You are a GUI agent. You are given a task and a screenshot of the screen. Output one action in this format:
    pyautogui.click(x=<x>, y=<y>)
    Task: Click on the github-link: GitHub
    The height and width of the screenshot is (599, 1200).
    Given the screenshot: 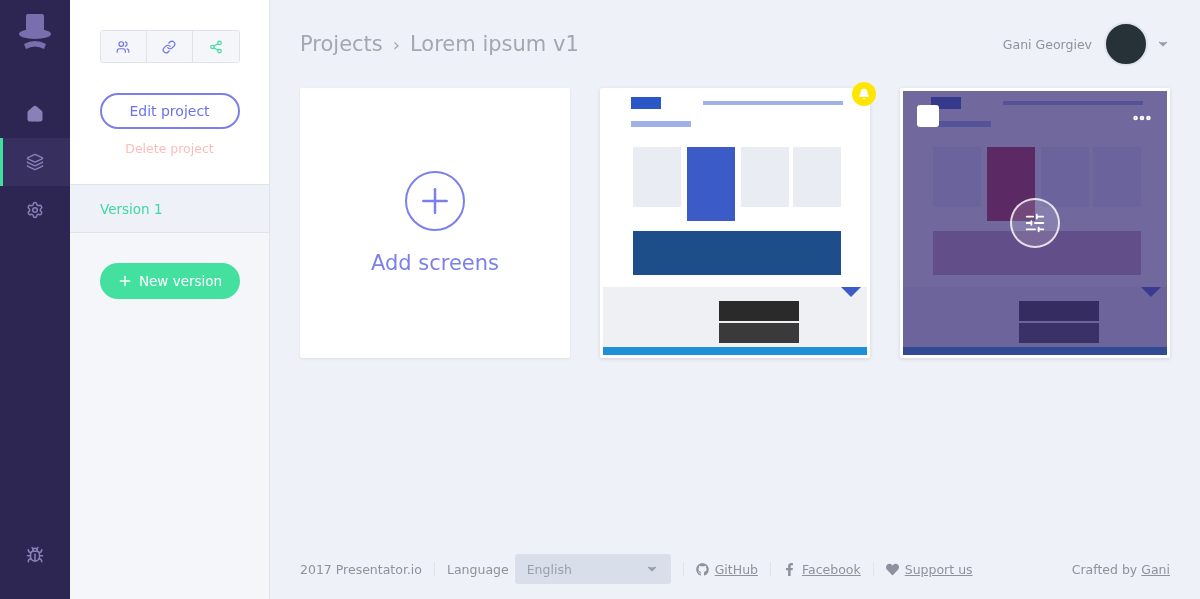 What is the action you would take?
    pyautogui.click(x=736, y=569)
    